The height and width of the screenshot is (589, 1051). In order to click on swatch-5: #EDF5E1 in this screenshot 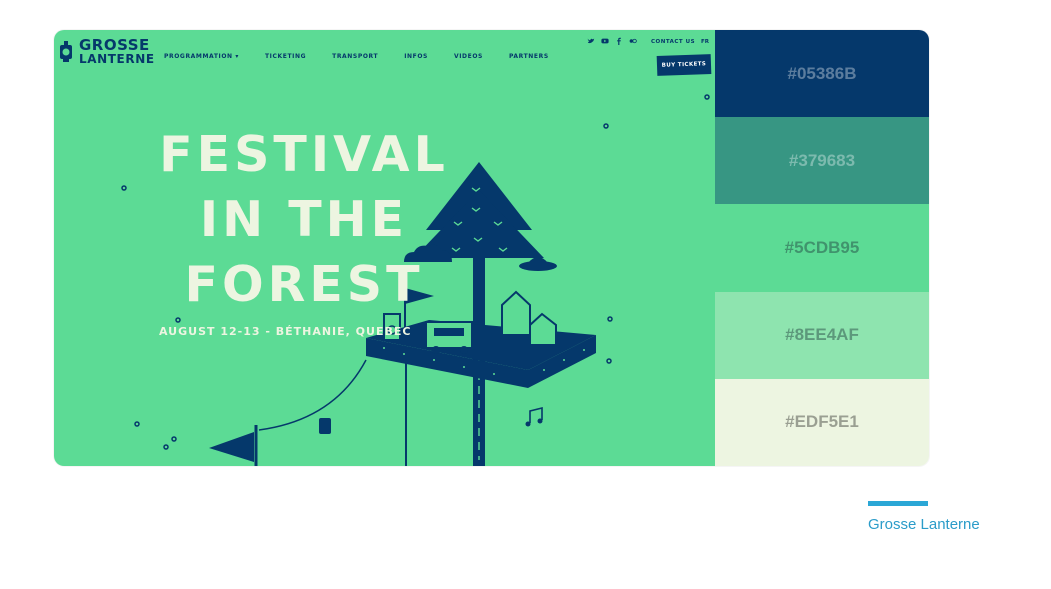, I will do `click(822, 422)`.